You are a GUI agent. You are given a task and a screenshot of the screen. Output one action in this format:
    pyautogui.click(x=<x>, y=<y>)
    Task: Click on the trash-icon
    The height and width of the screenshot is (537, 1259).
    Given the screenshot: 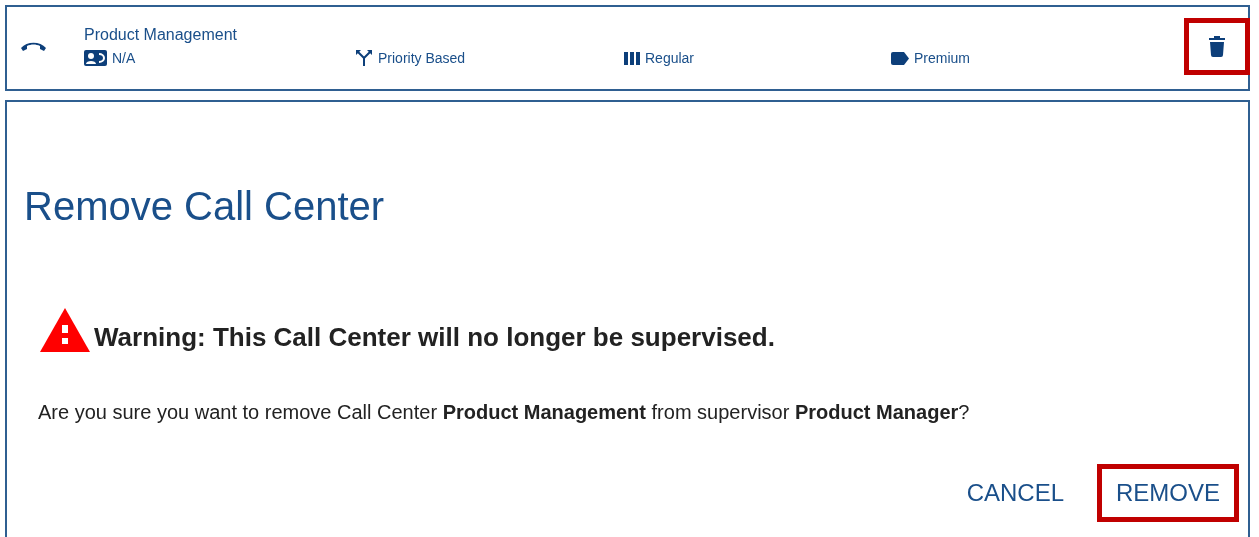 What is the action you would take?
    pyautogui.click(x=1217, y=46)
    